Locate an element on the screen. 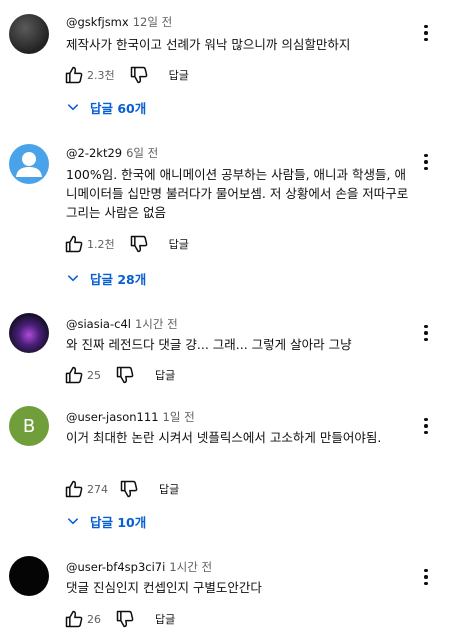 The image size is (454, 637). comment-header: @user-jason111 1일 전 is located at coordinates (130, 417).